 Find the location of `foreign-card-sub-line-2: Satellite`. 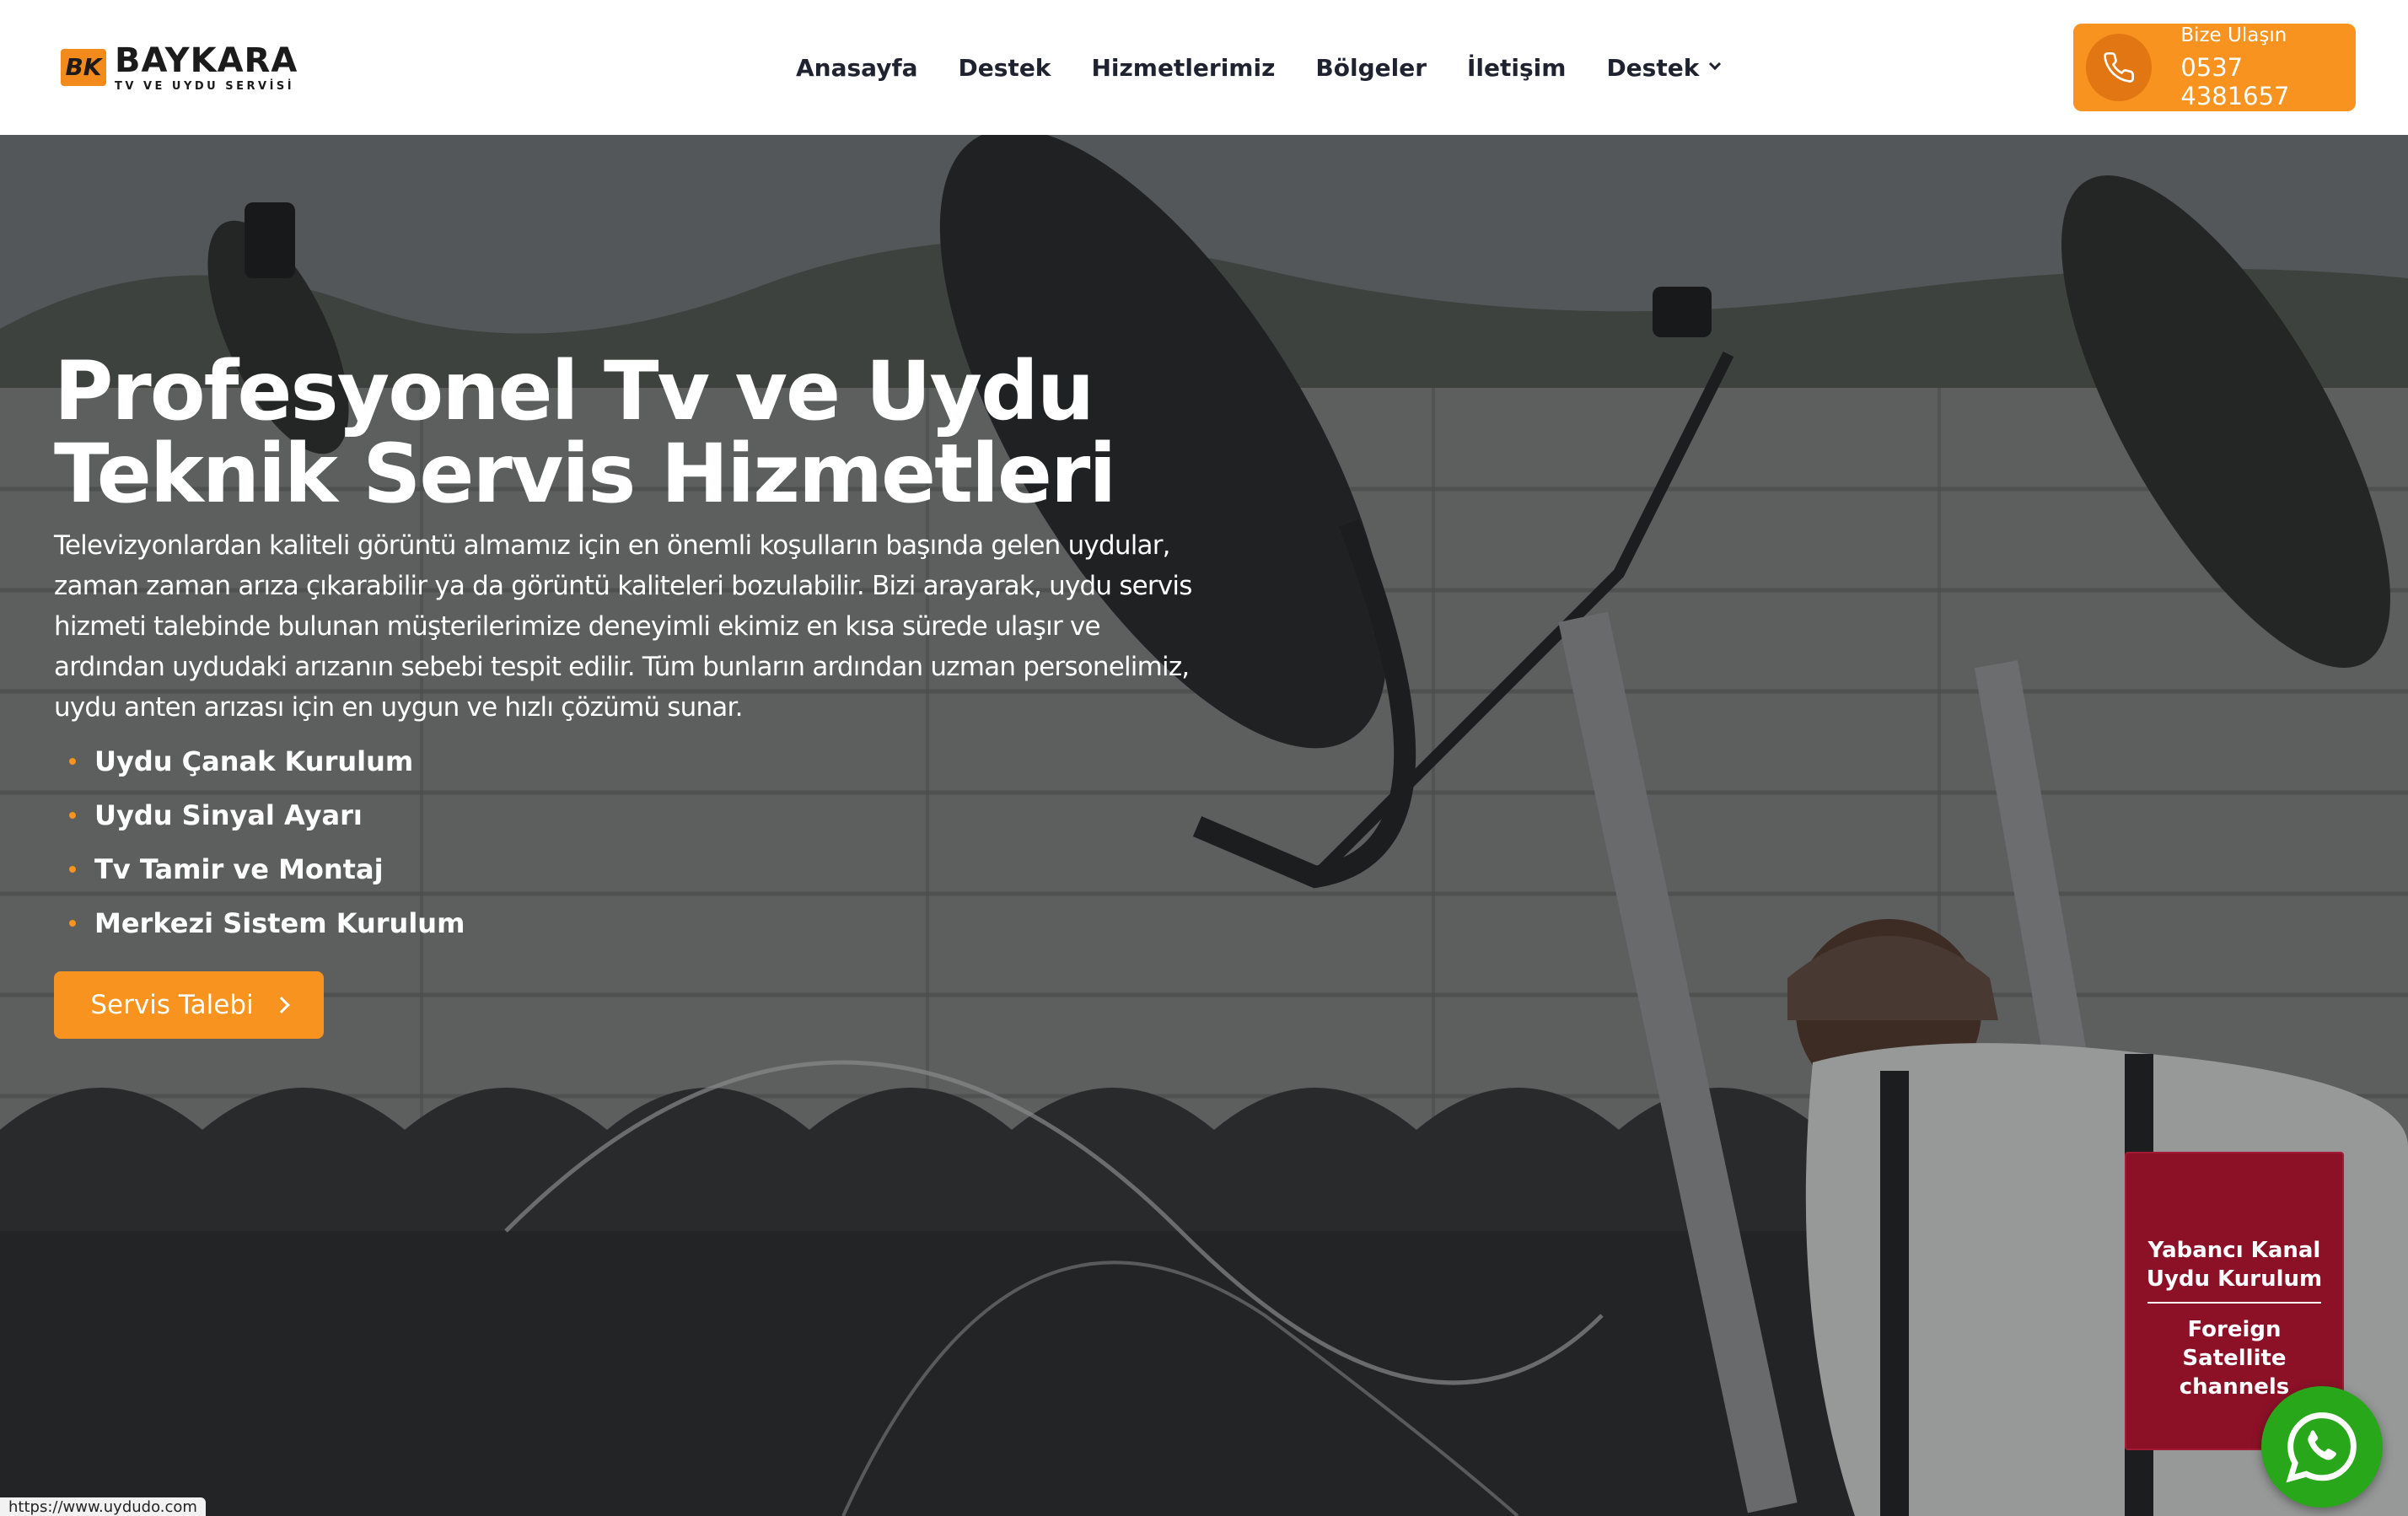

foreign-card-sub-line-2: Satellite is located at coordinates (2234, 1358).